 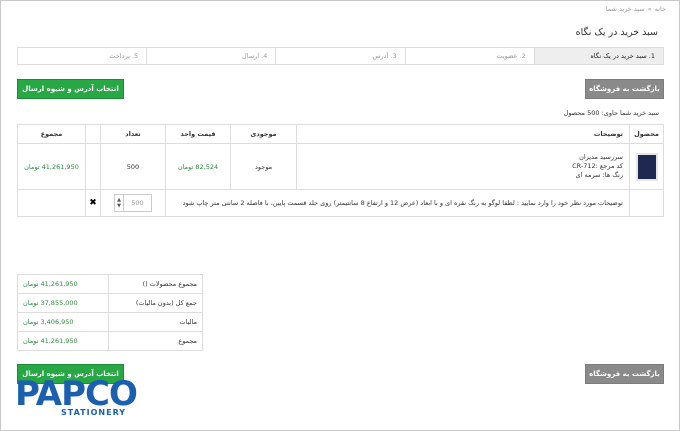 I want to click on product-color: رنگ ها: سرمه ای, so click(x=599, y=175).